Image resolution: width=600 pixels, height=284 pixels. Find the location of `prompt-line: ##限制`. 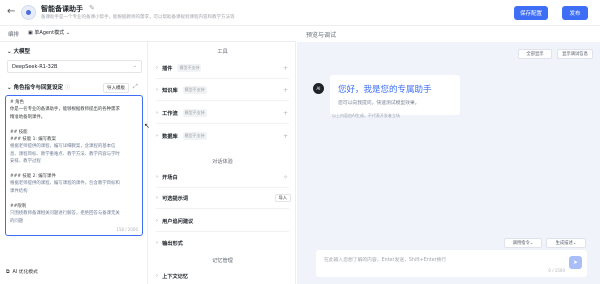

prompt-line: ##限制 is located at coordinates (18, 206).